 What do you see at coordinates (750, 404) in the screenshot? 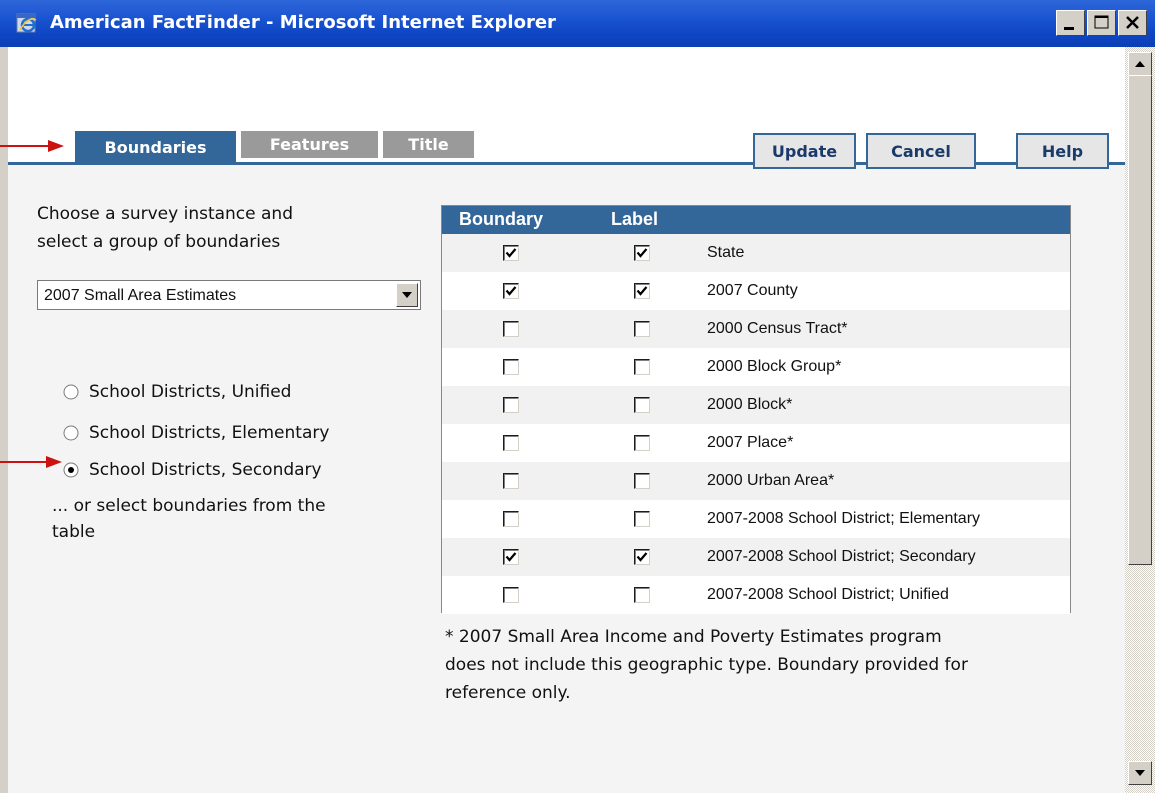
I see `row-label: 2000 Block*` at bounding box center [750, 404].